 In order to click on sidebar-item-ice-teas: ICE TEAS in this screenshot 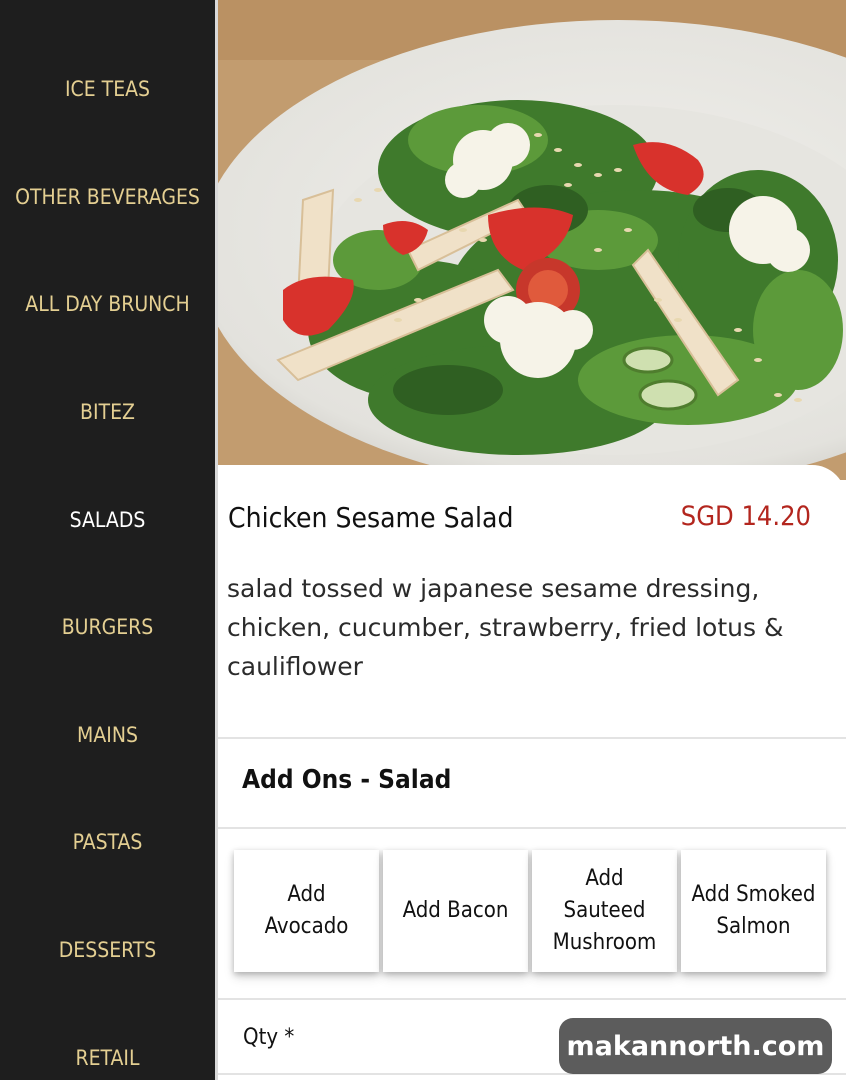, I will do `click(107, 89)`.